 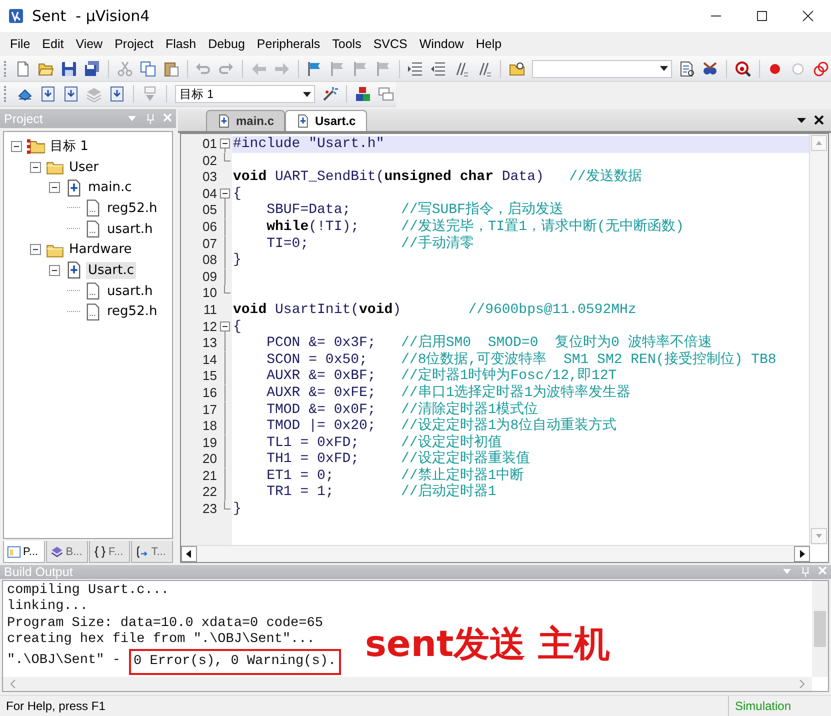 What do you see at coordinates (210, 260) in the screenshot?
I see `line-number: 08` at bounding box center [210, 260].